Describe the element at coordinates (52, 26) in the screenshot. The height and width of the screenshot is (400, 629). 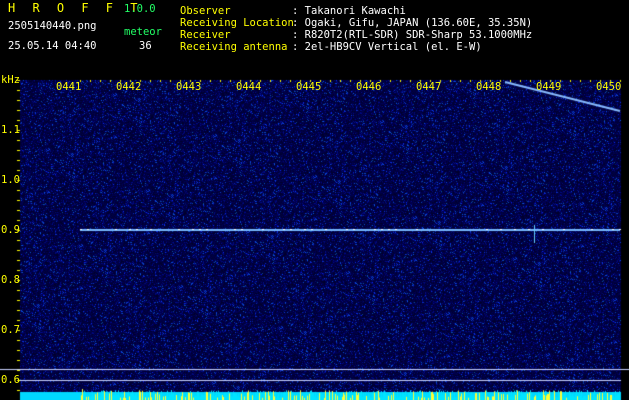
I see `file-name: 2505140440.png` at that location.